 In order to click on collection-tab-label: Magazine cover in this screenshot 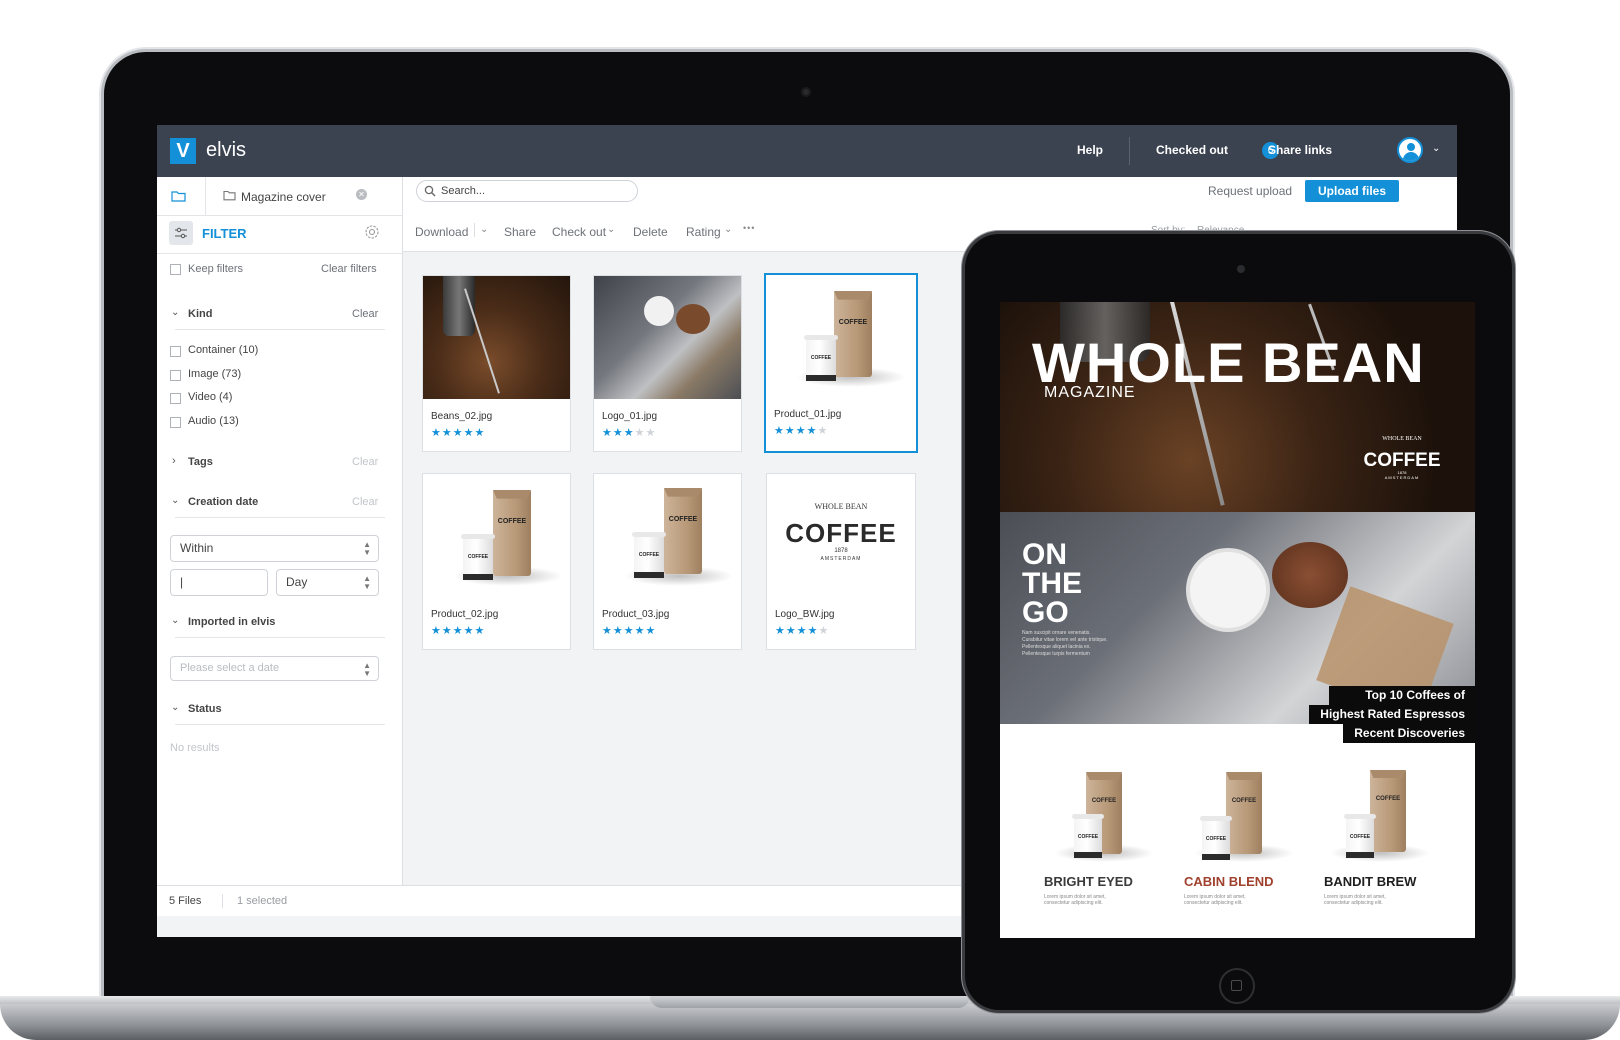, I will do `click(283, 197)`.